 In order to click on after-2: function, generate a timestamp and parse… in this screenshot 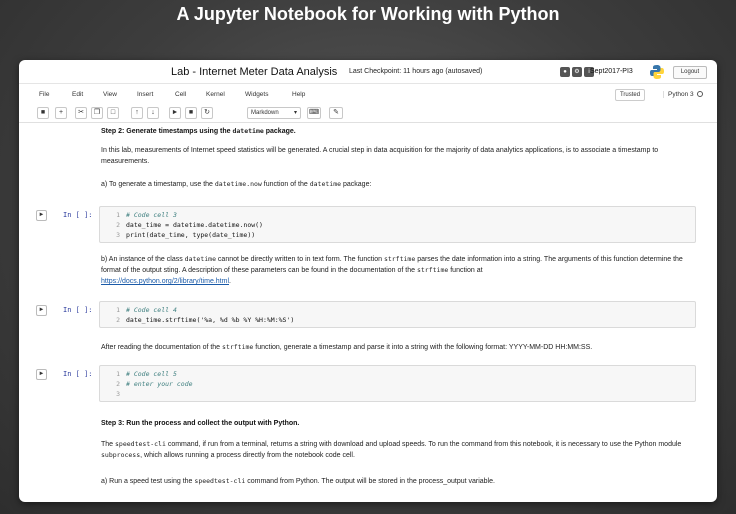, I will do `click(423, 347)`.